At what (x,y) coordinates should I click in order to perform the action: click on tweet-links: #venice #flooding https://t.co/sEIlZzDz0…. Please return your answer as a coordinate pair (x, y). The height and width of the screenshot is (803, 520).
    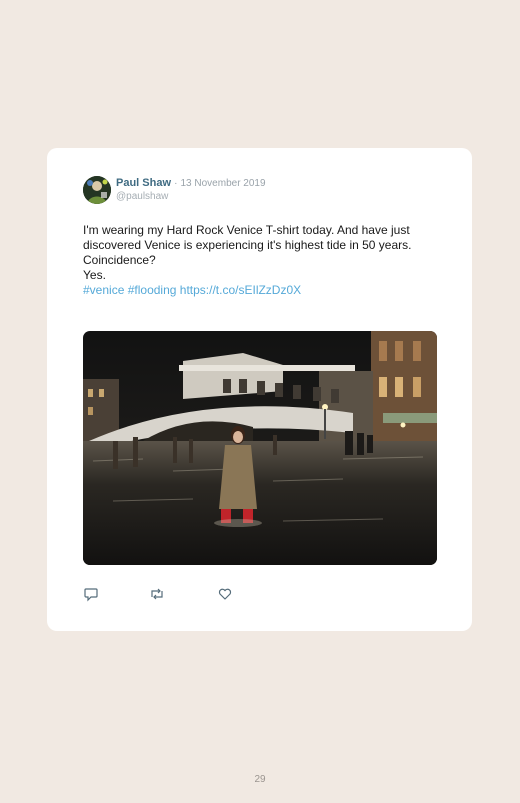
    Looking at the image, I should click on (263, 290).